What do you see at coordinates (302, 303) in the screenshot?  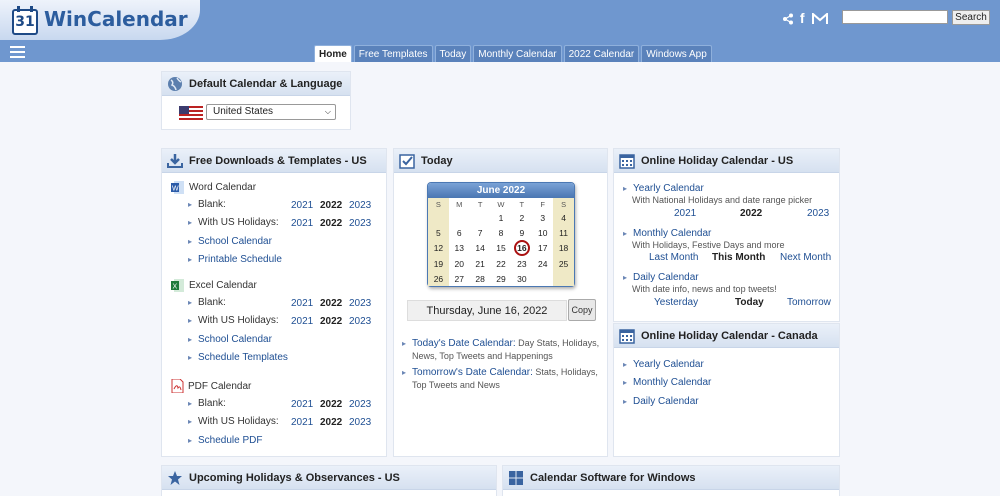 I see `excel-blank-2021: 2021` at bounding box center [302, 303].